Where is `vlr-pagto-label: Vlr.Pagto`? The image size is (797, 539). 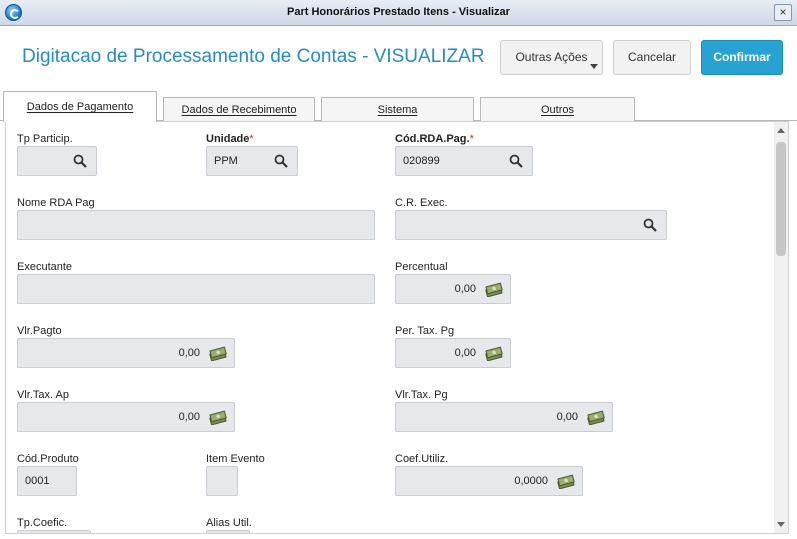
vlr-pagto-label: Vlr.Pagto is located at coordinates (39, 331).